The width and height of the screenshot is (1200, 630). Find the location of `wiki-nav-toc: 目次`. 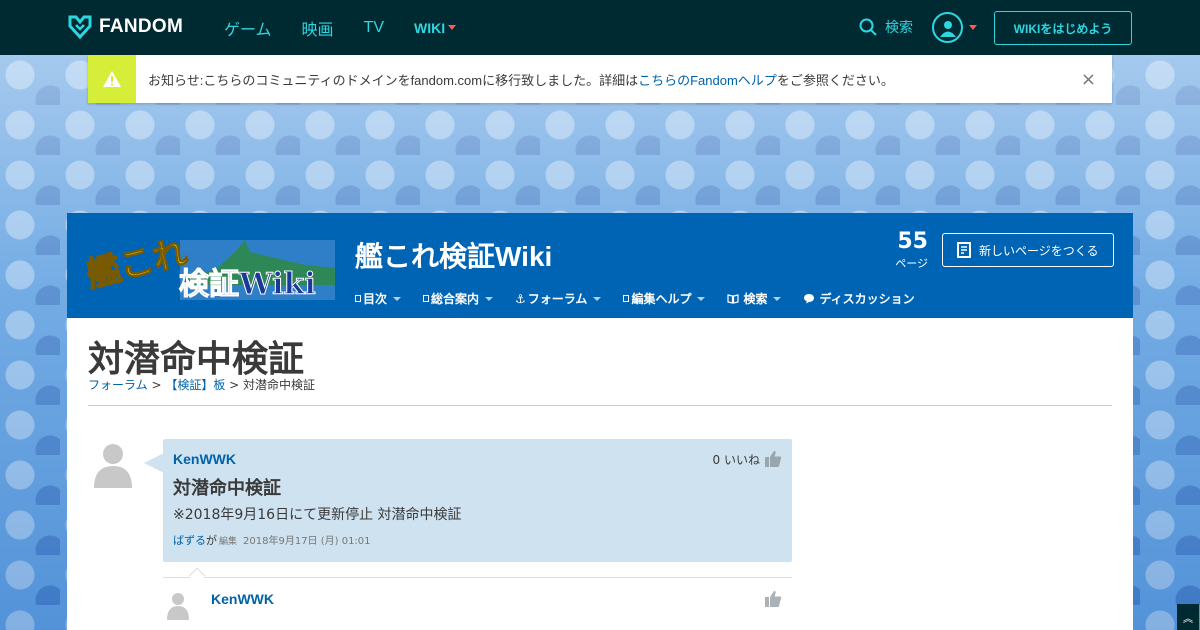

wiki-nav-toc: 目次 is located at coordinates (378, 298).